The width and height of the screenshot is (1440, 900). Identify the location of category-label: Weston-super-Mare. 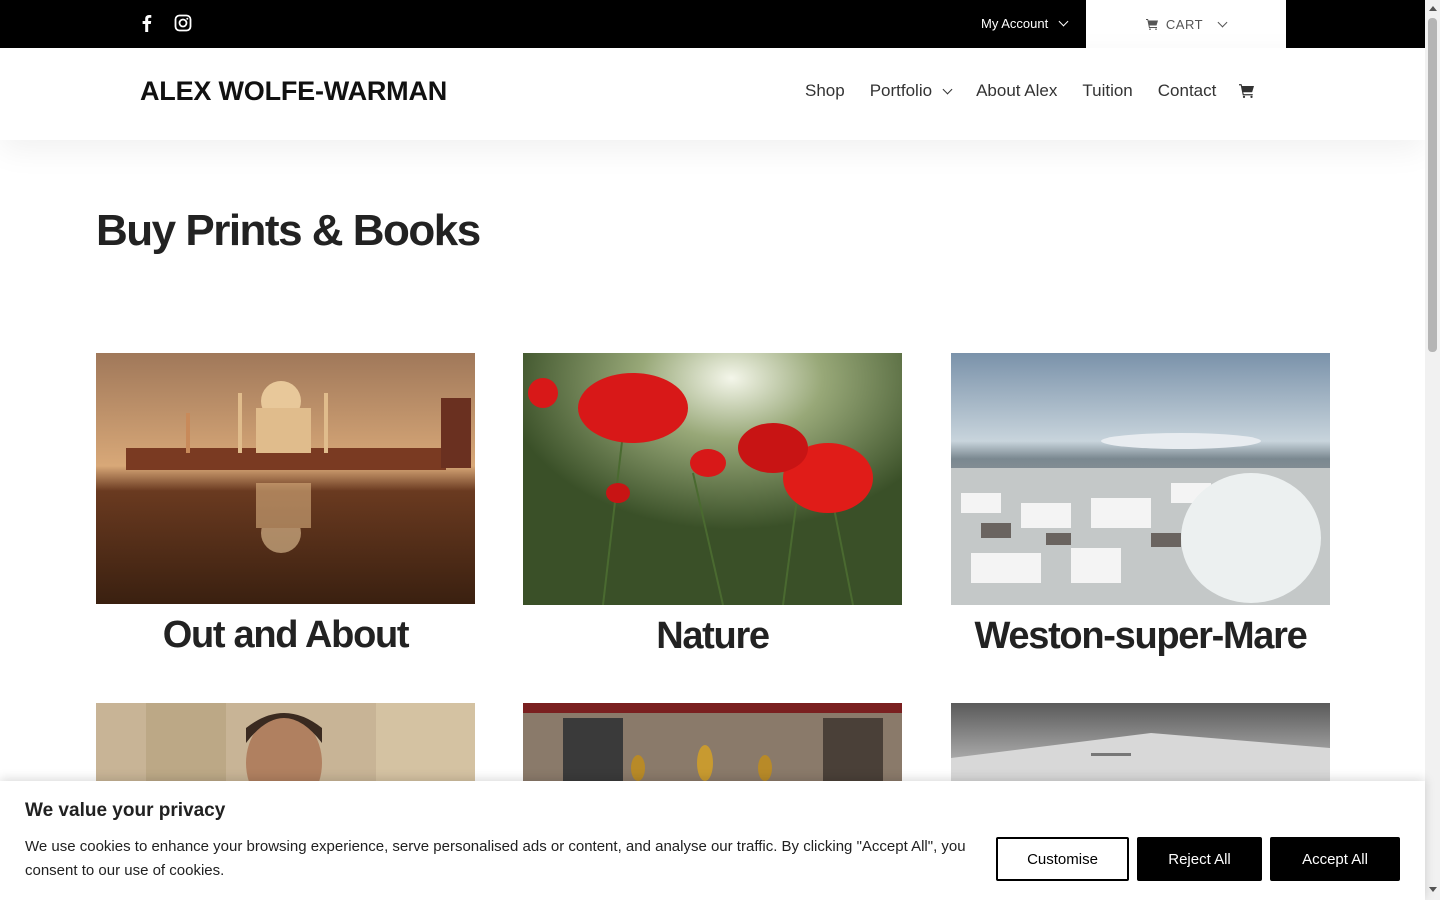
(1140, 636).